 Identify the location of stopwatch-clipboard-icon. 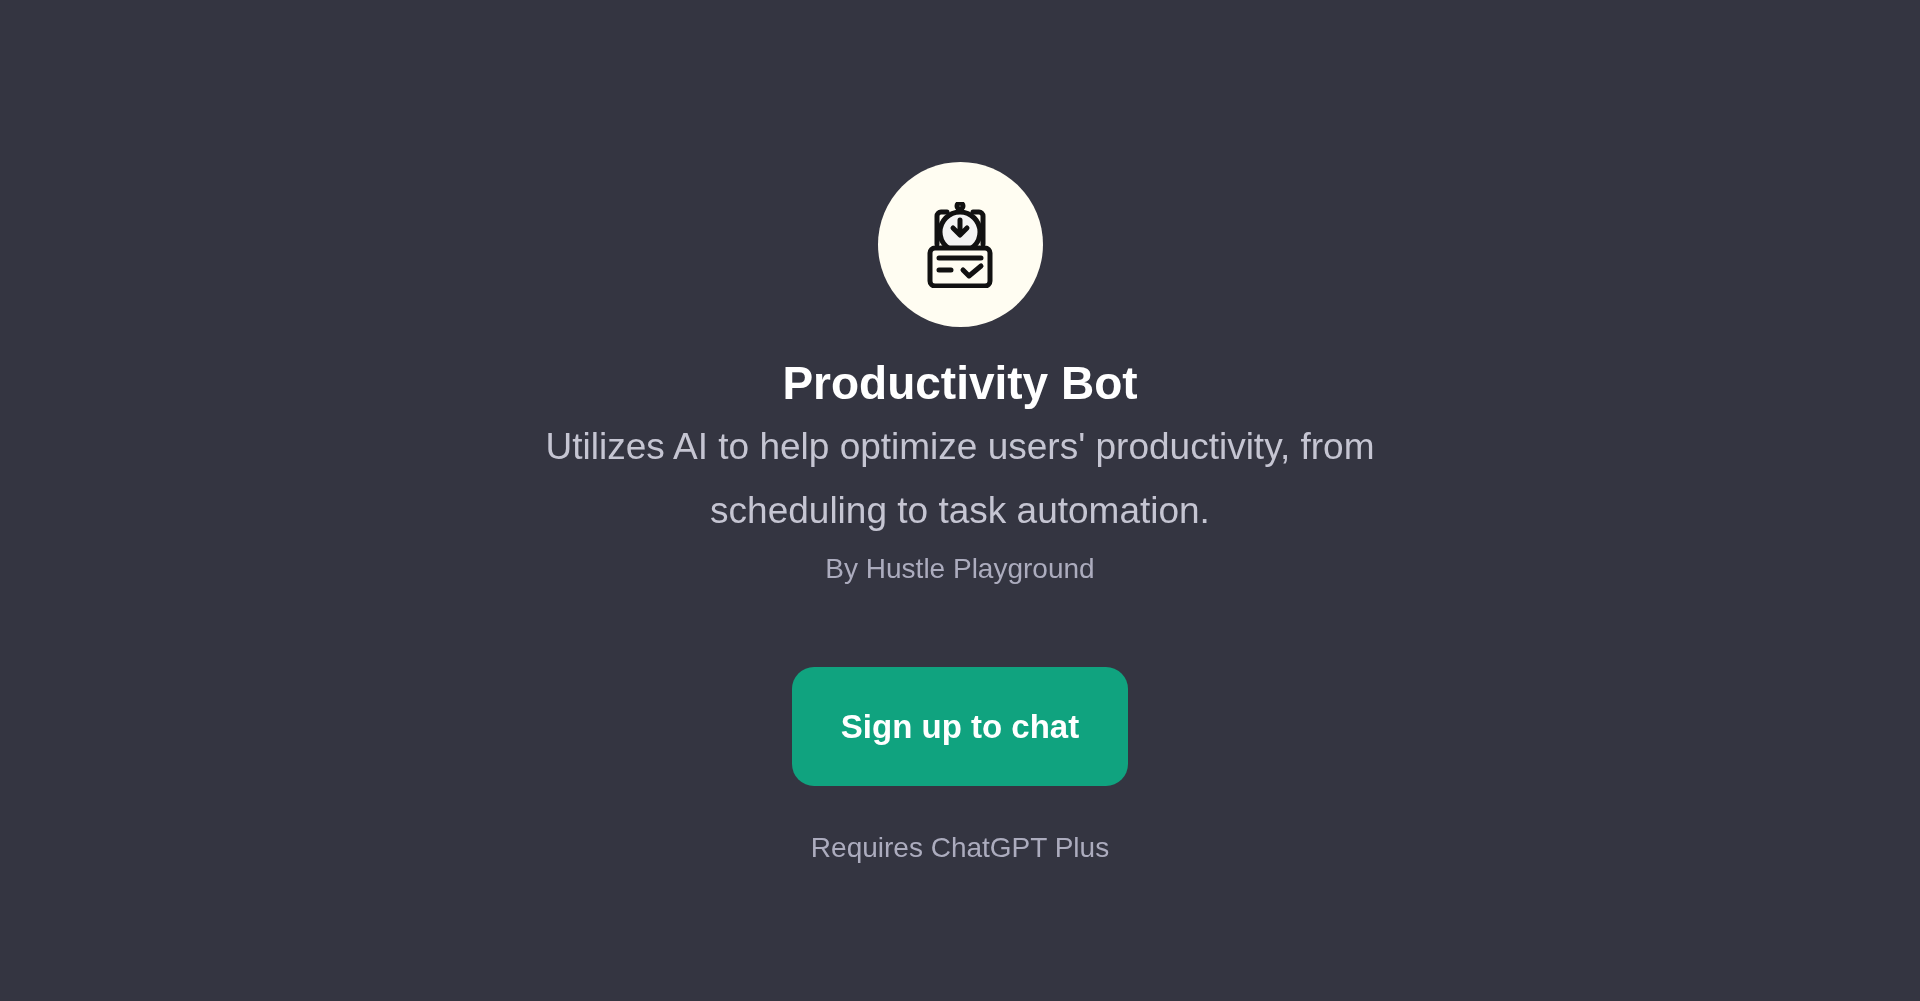
(960, 244).